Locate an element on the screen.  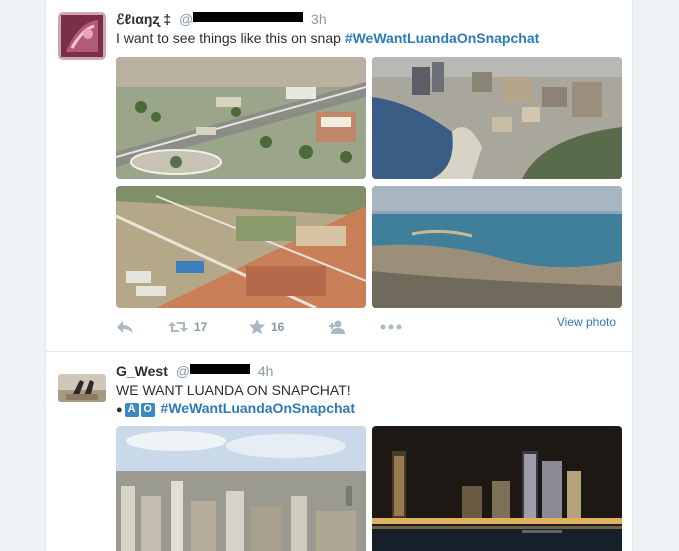
ghost-emoji-icon: ● is located at coordinates (119, 410).